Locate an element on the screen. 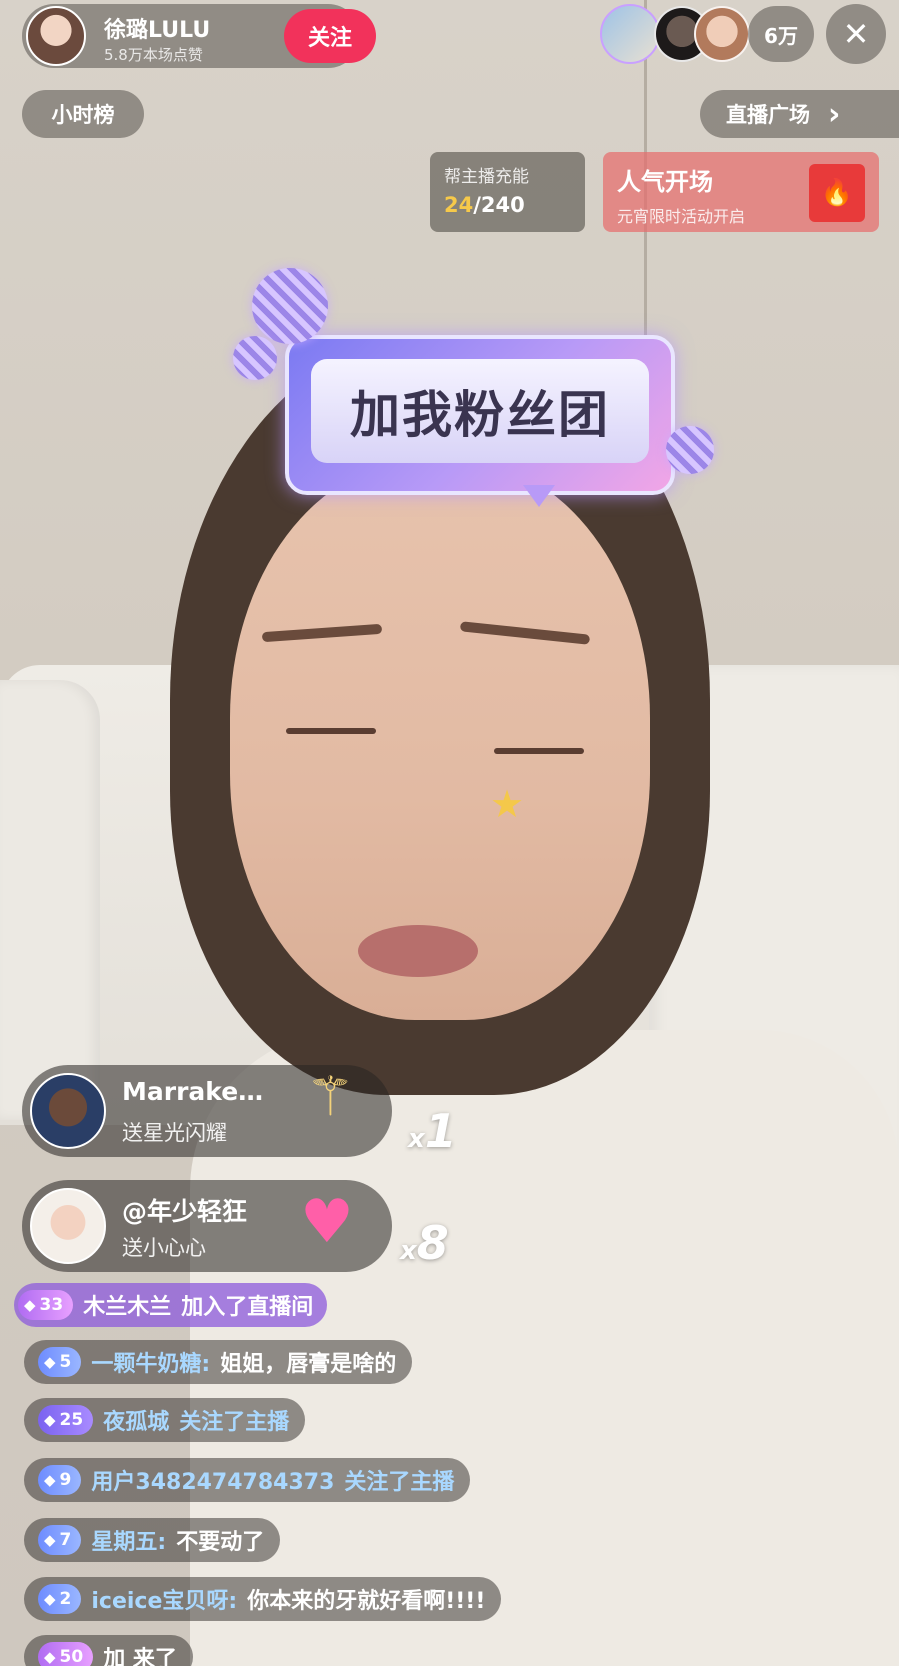 This screenshot has height=1666, width=899. fanclub-text: 加我粉丝团 is located at coordinates (480, 411).